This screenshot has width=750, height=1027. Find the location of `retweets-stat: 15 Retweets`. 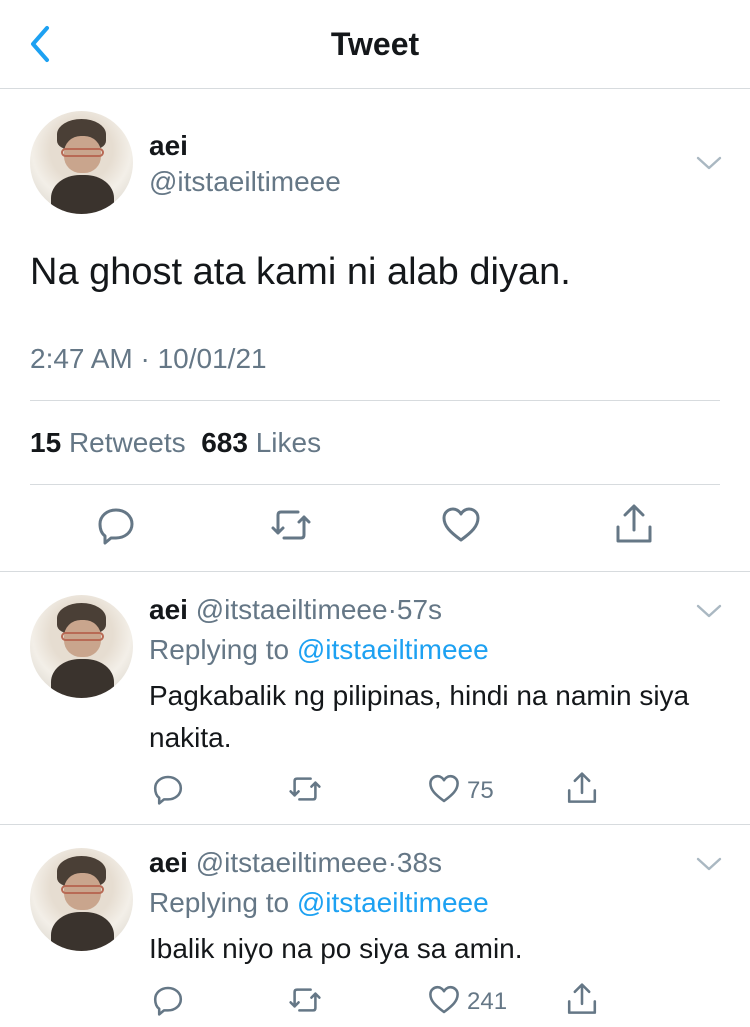

retweets-stat: 15 Retweets is located at coordinates (108, 442).